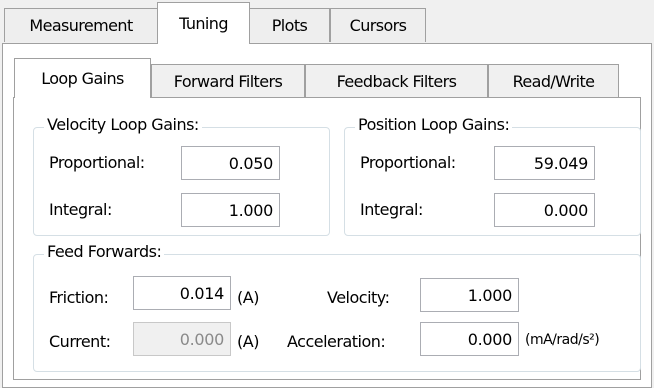 The height and width of the screenshot is (388, 654). I want to click on current-unit: (A), so click(248, 341).